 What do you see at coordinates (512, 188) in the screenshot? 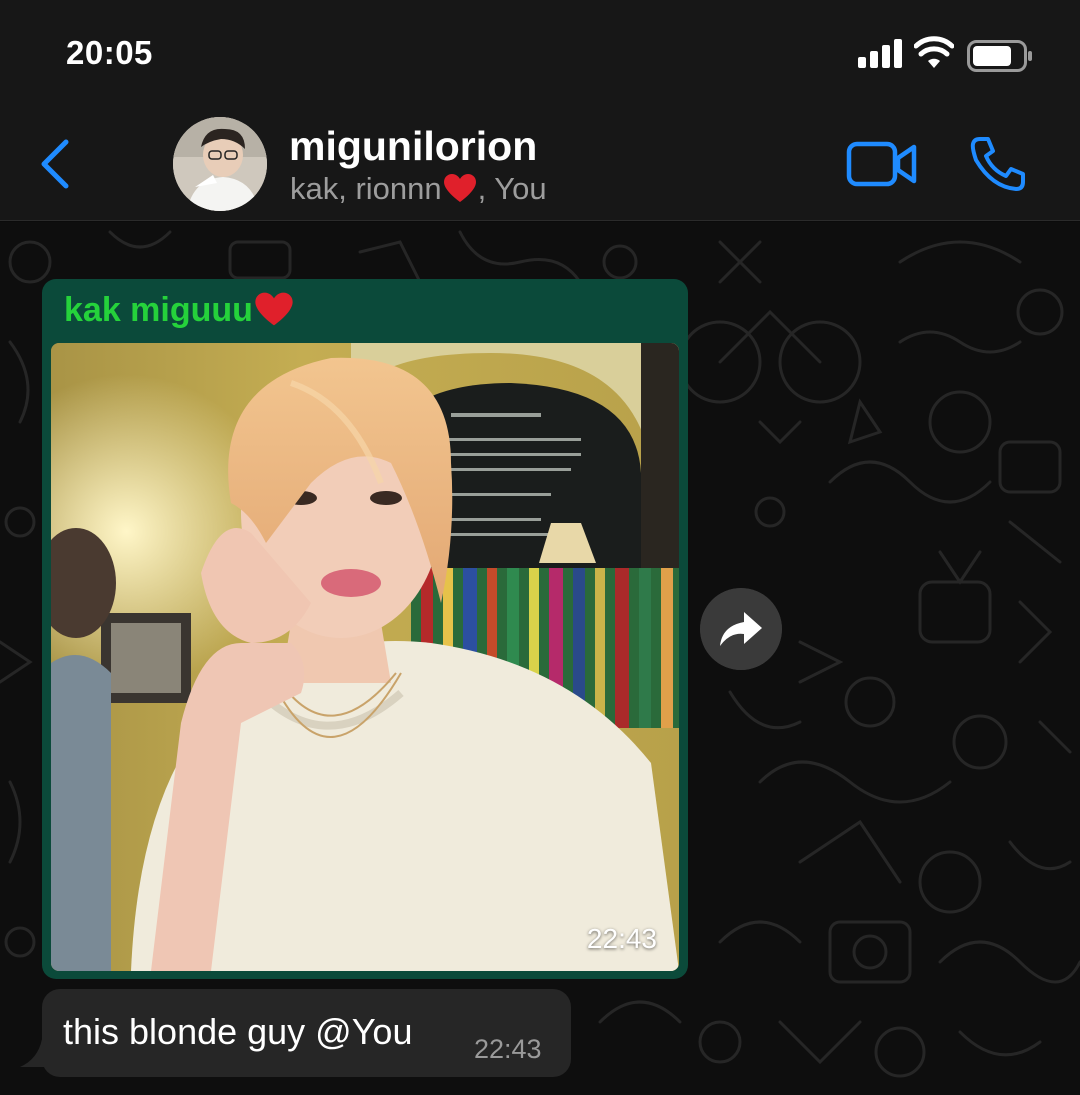
I see `members-suffix: , You` at bounding box center [512, 188].